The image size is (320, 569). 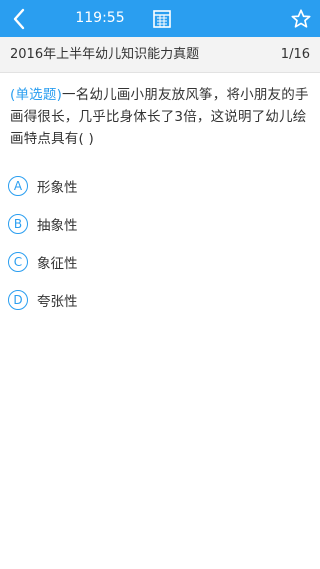 I want to click on option-letter: D, so click(x=18, y=300).